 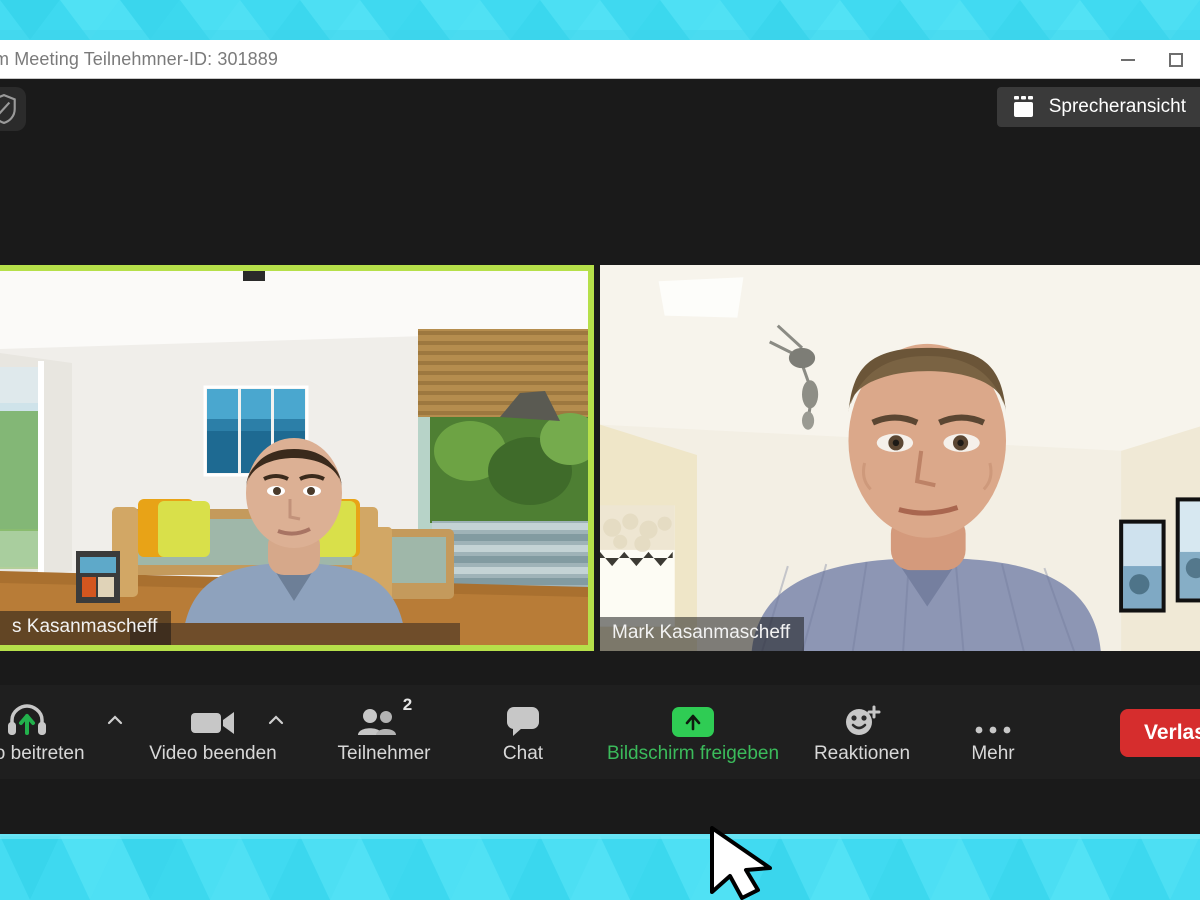 What do you see at coordinates (862, 753) in the screenshot?
I see `toolbar-label-reactions: Reaktionen` at bounding box center [862, 753].